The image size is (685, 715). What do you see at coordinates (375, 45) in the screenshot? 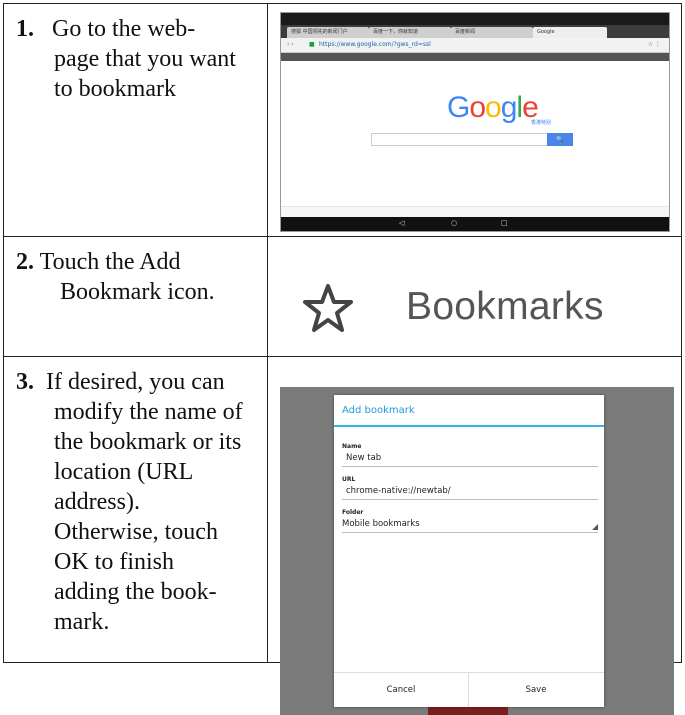
I see `url-text: https://www.google.com/?gws_rd=ssl` at bounding box center [375, 45].